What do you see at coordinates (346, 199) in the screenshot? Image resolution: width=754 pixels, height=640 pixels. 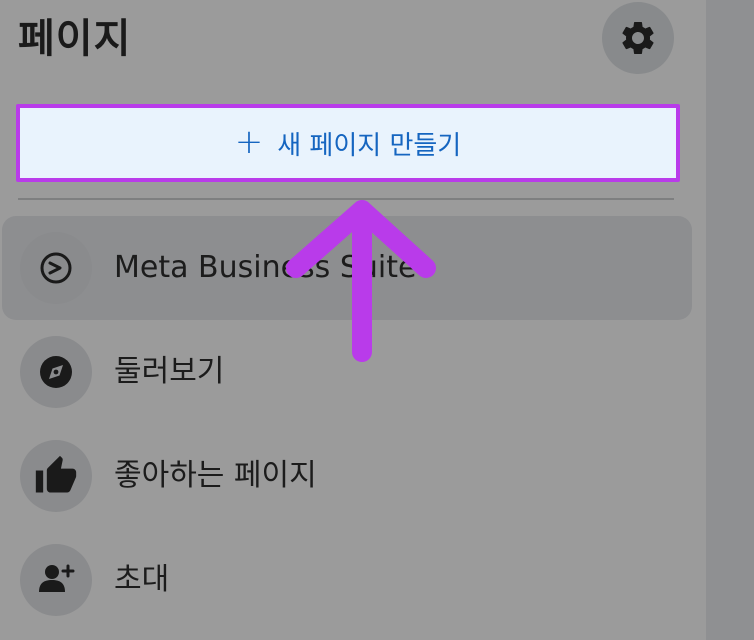 I see `divider` at bounding box center [346, 199].